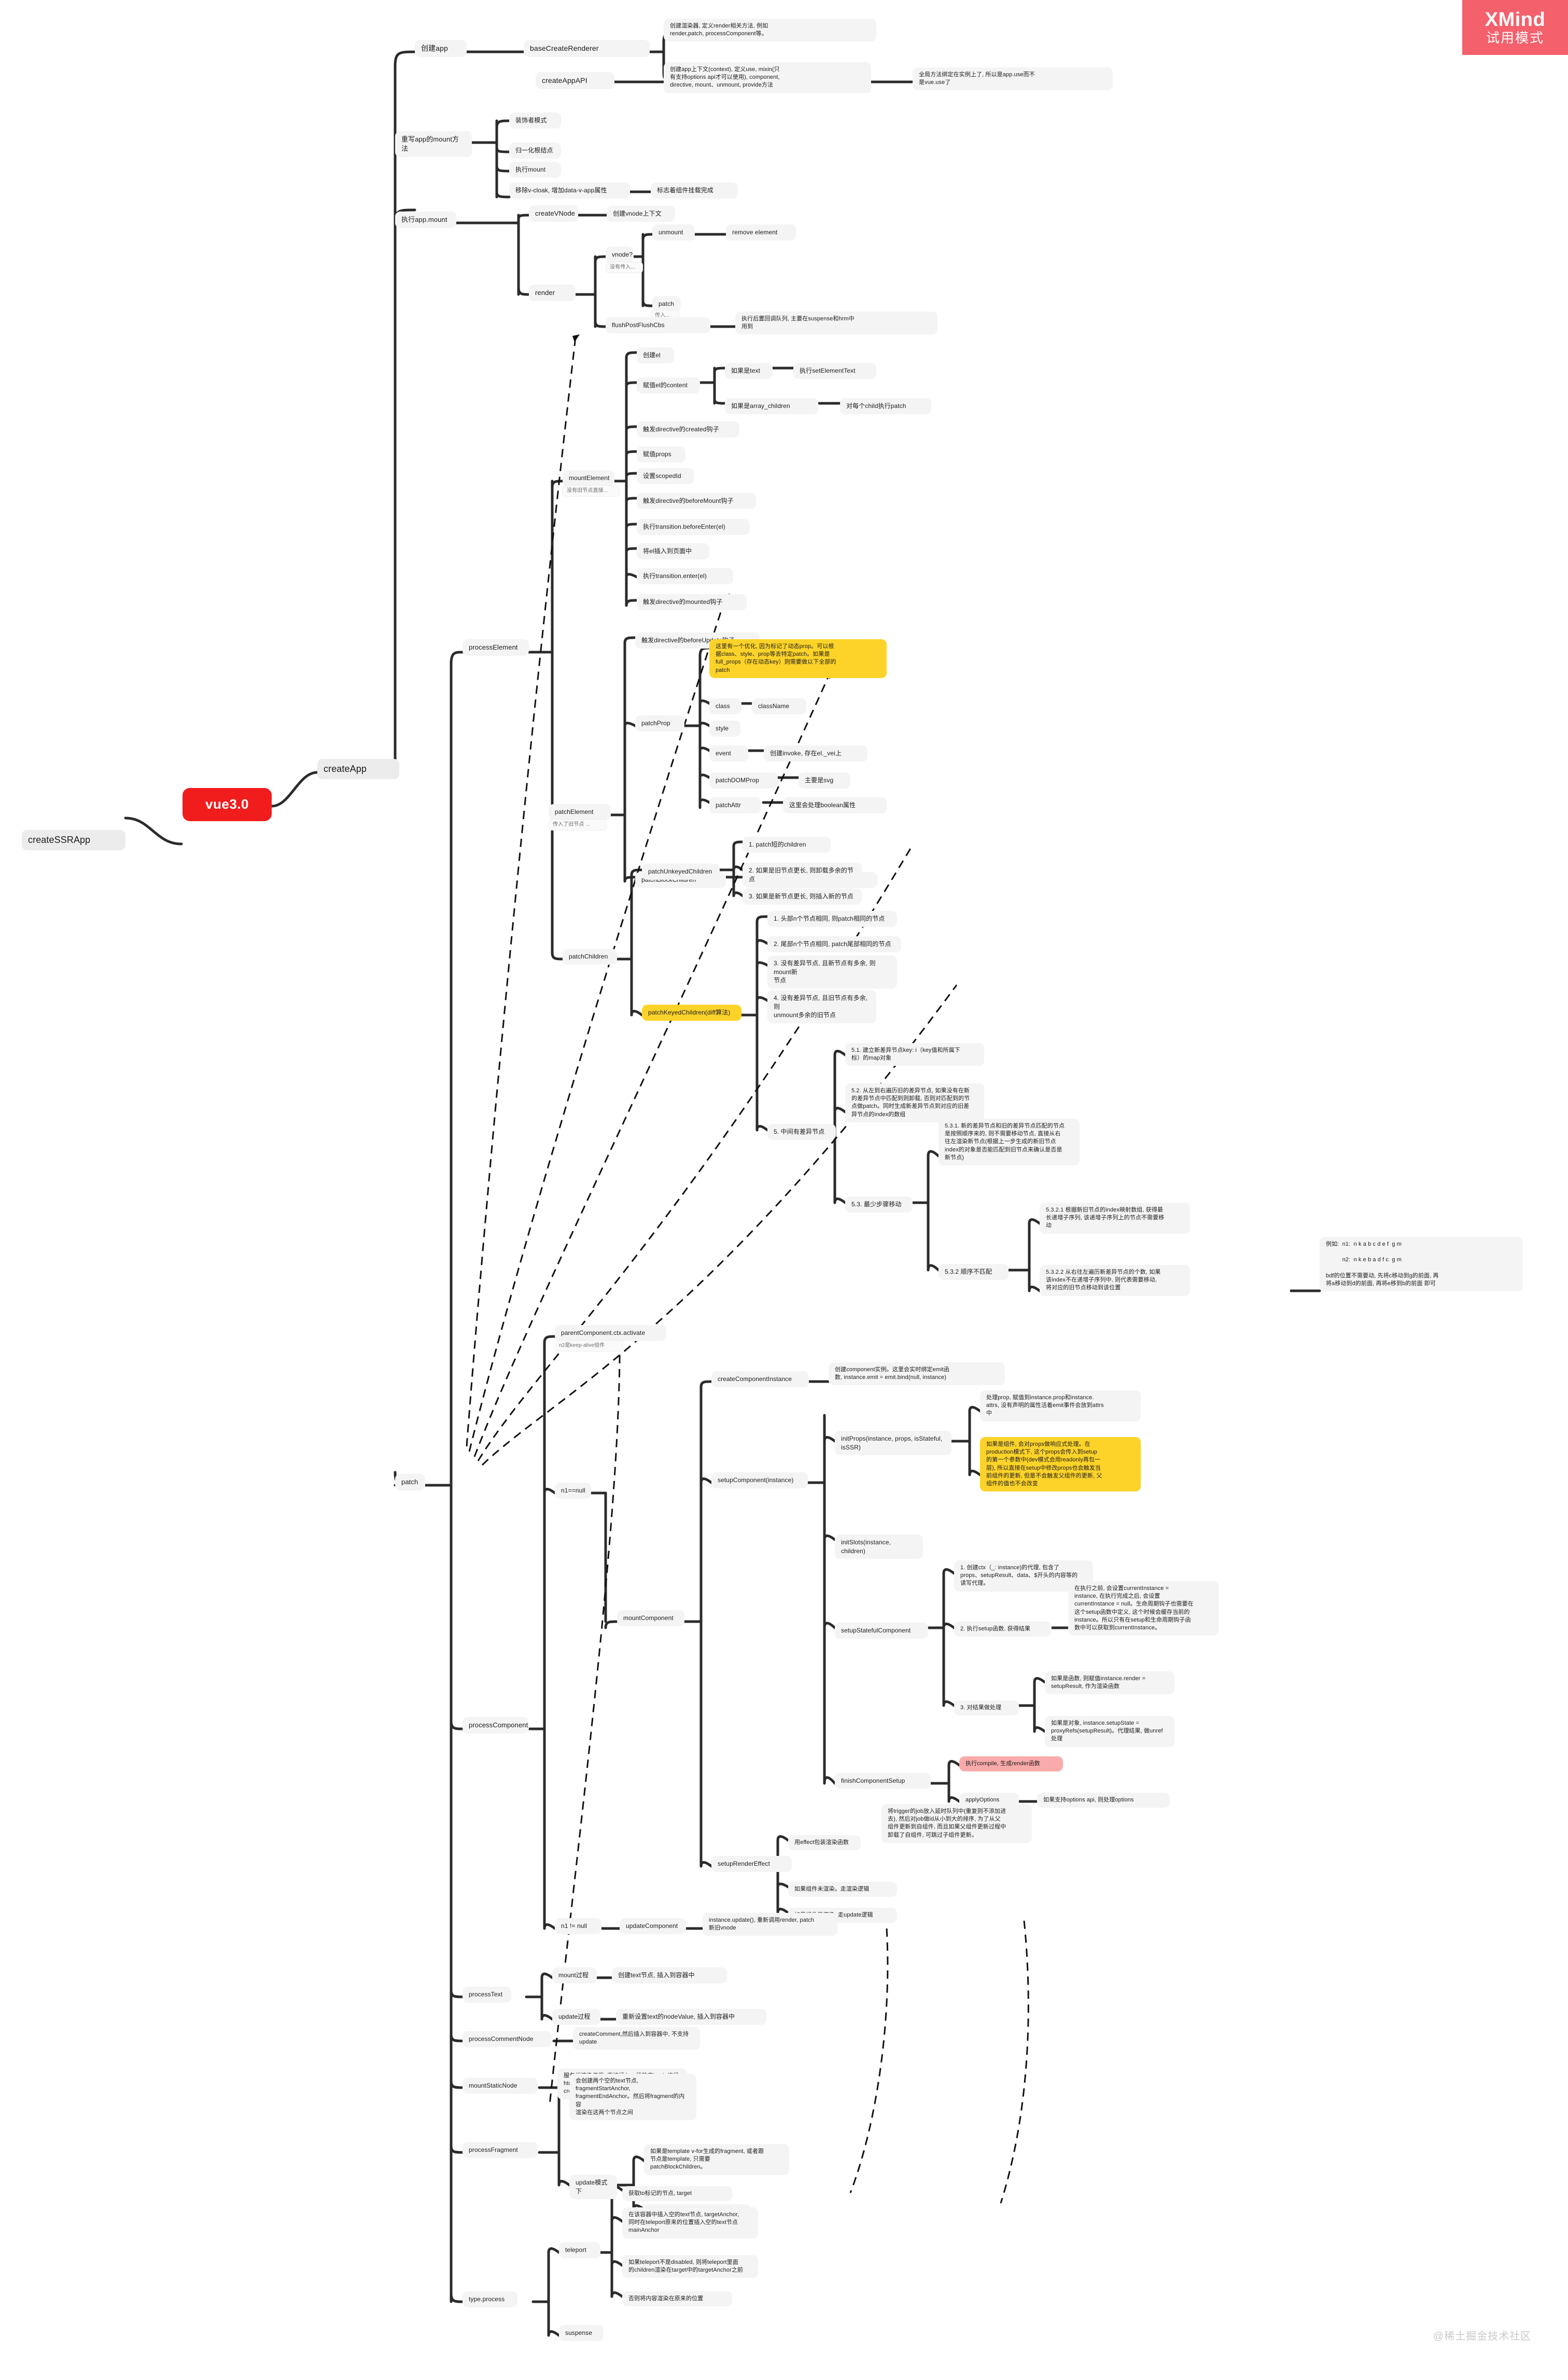 The image size is (1568, 2380). I want to click on node-vnode-question: vnode?, so click(620, 255).